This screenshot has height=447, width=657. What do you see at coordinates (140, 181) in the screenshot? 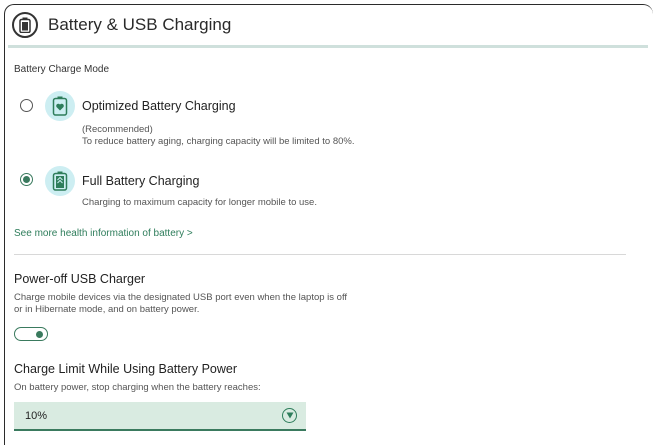
I see `full-charging-title: Full Battery Charging` at bounding box center [140, 181].